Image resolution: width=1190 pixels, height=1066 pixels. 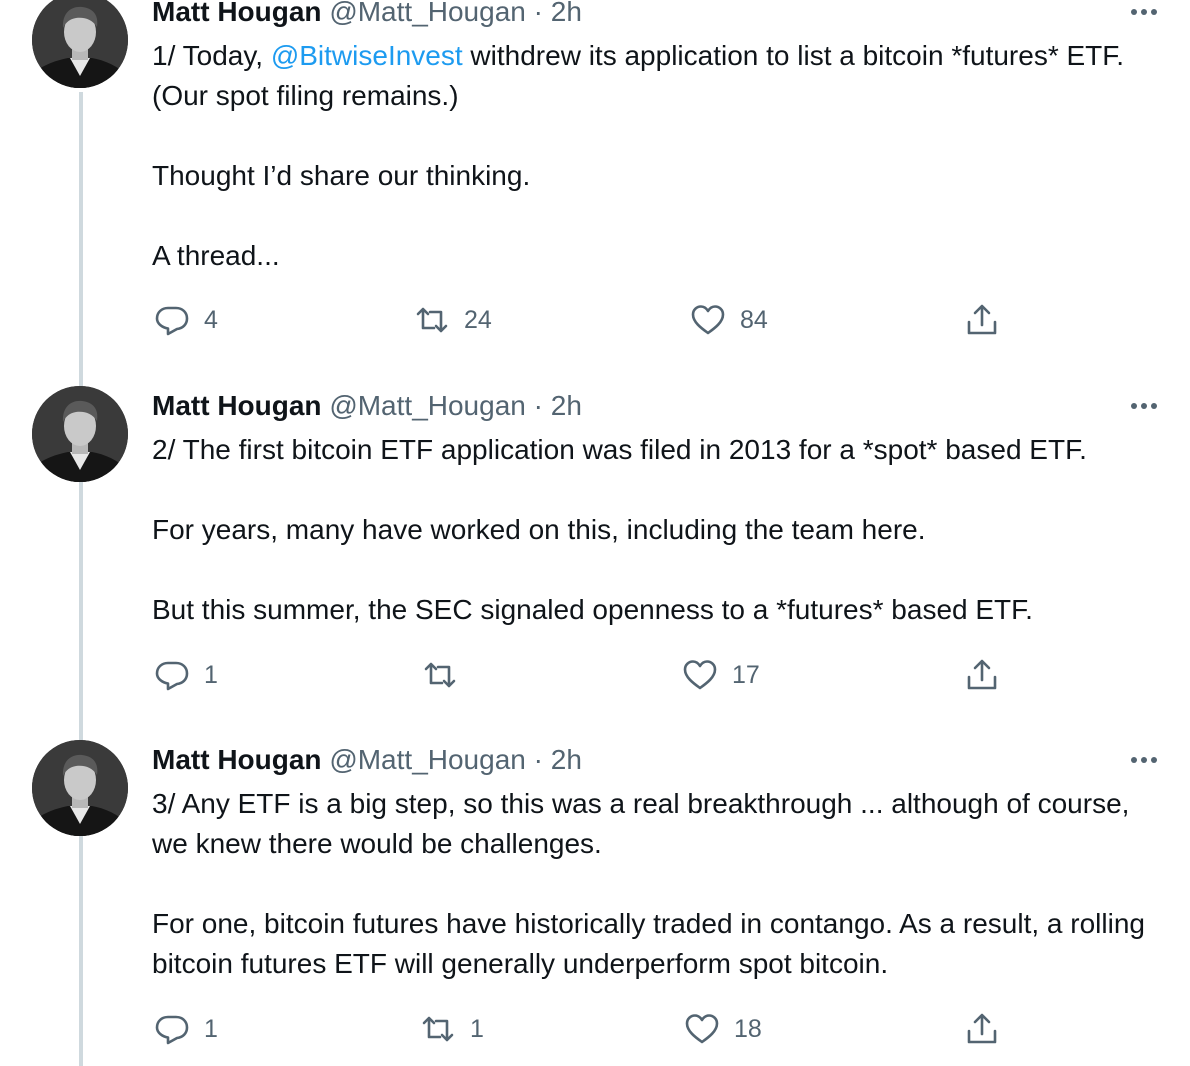 I want to click on tweet-actions: 1 17, so click(x=595, y=675).